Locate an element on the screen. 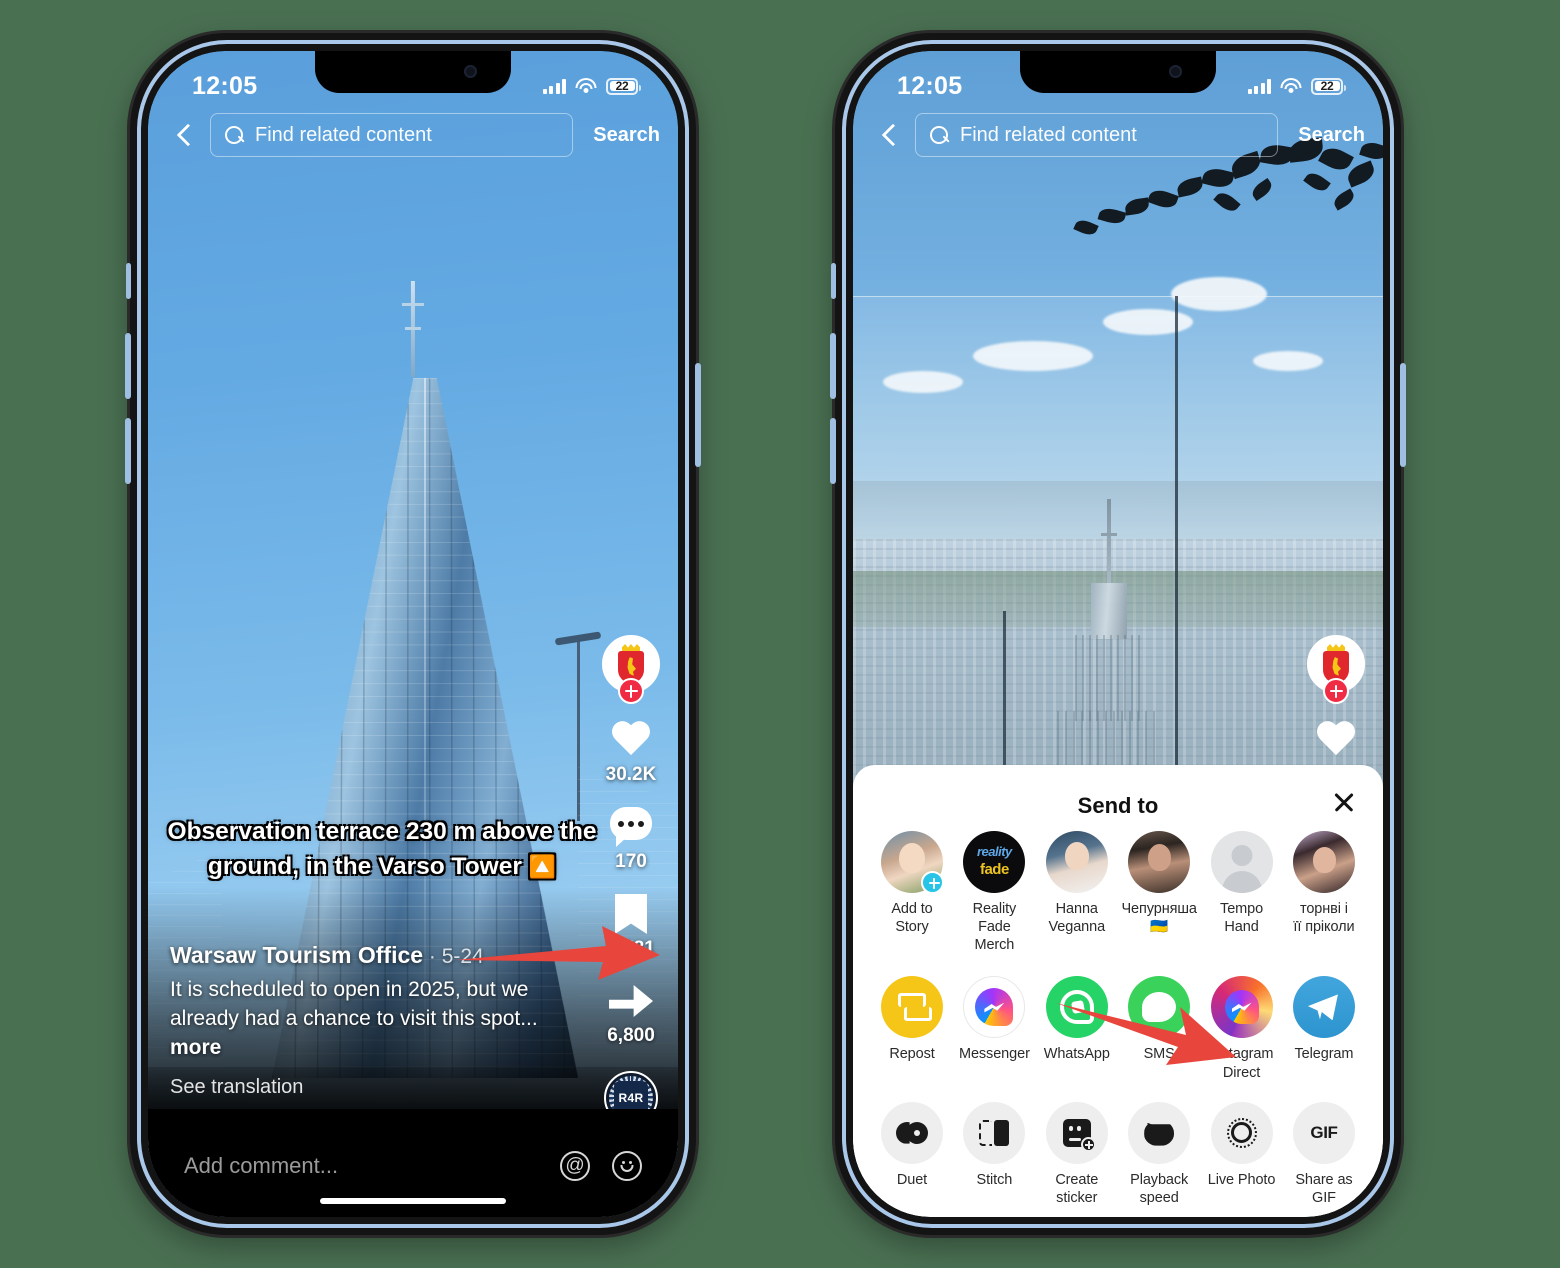 The height and width of the screenshot is (1268, 1560). share-target-telegram: Telegram is located at coordinates (1324, 1028).